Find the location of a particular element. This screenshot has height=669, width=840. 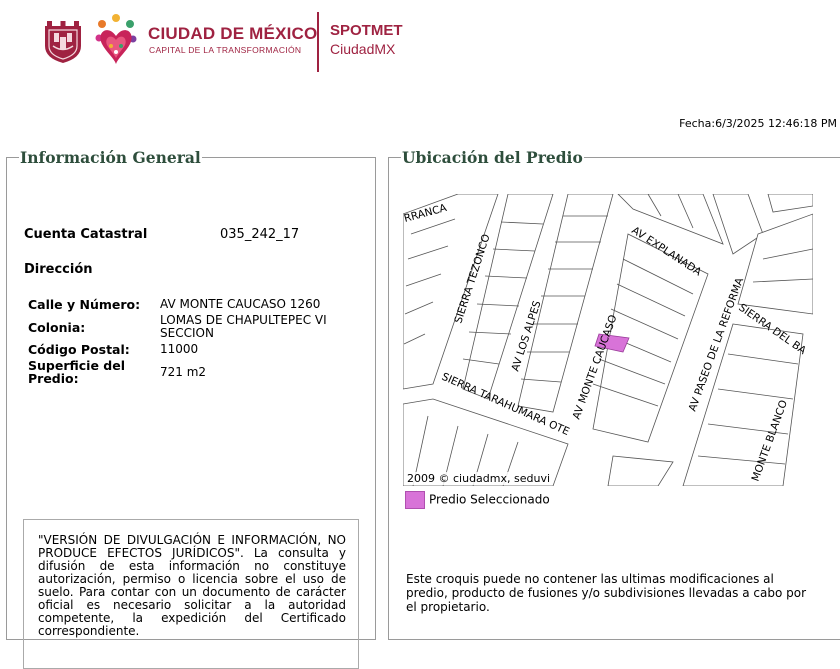

colonia-value: LOMAS DE CHAPULTEPEC VI SECCION is located at coordinates (243, 326).